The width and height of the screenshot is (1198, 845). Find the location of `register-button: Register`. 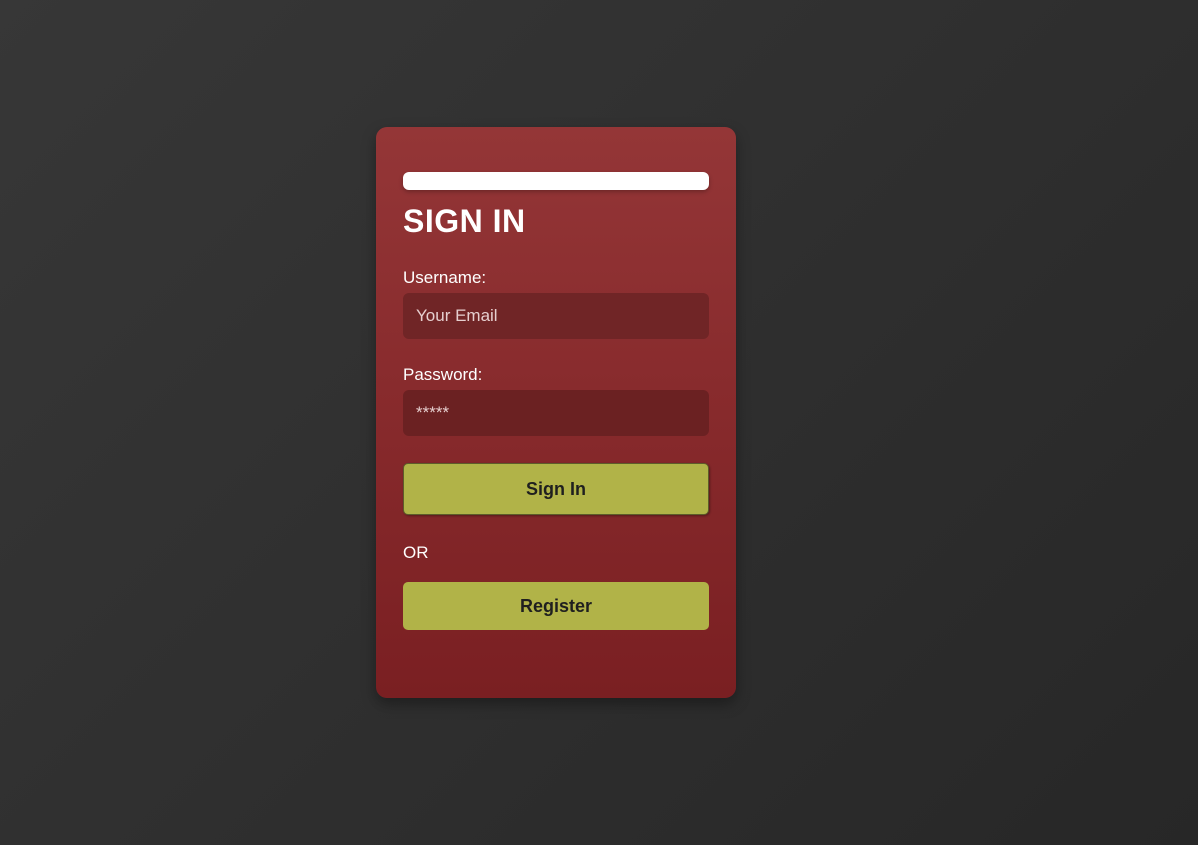

register-button: Register is located at coordinates (556, 606).